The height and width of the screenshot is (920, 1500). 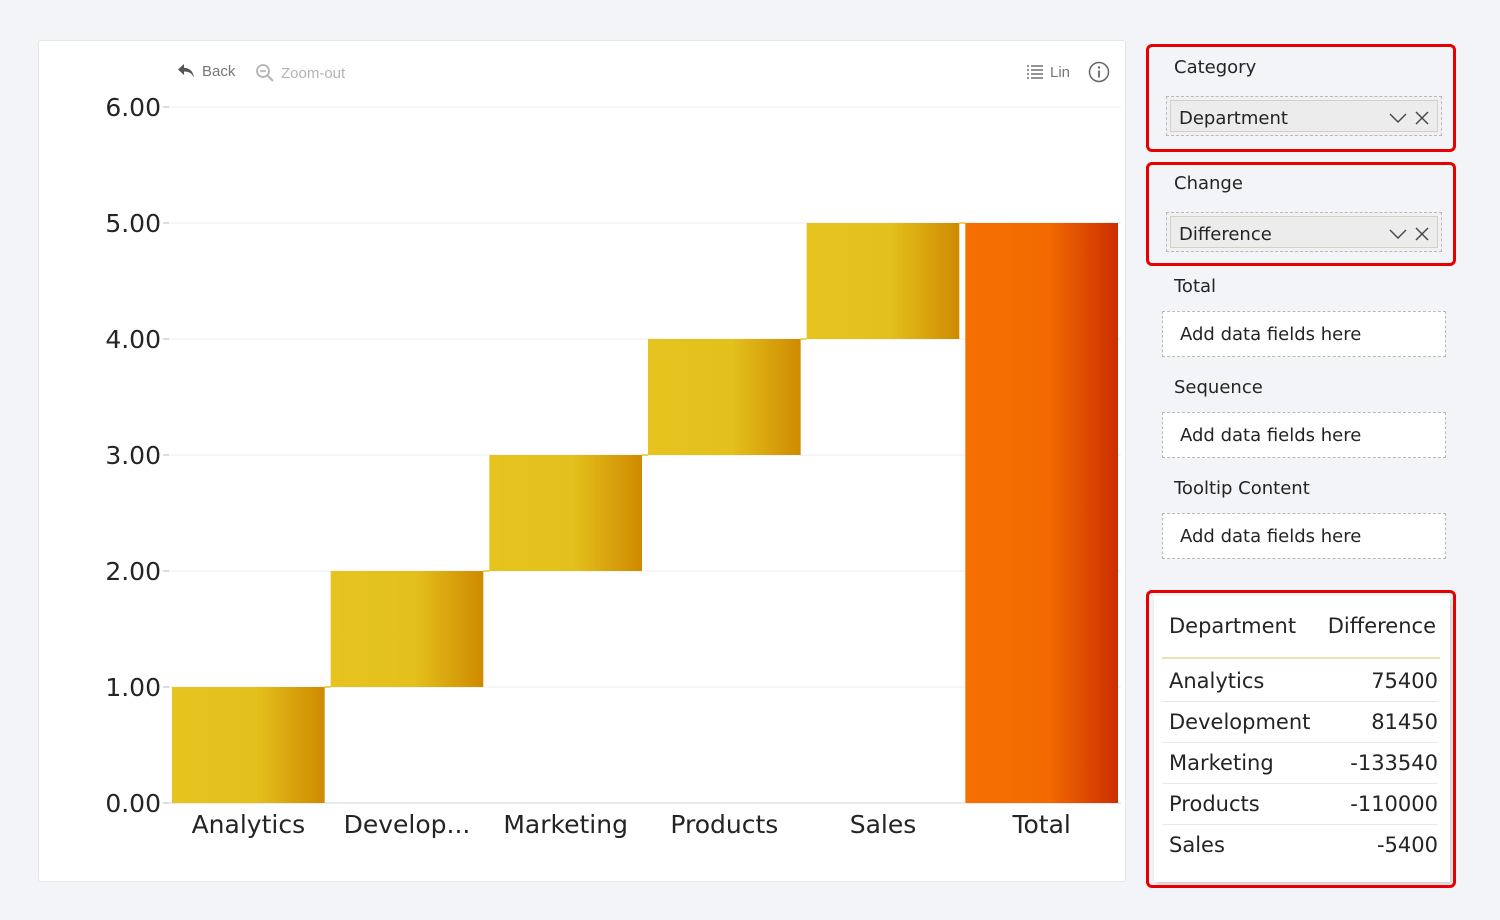 I want to click on table-cell-difference: 81450, so click(x=1404, y=722).